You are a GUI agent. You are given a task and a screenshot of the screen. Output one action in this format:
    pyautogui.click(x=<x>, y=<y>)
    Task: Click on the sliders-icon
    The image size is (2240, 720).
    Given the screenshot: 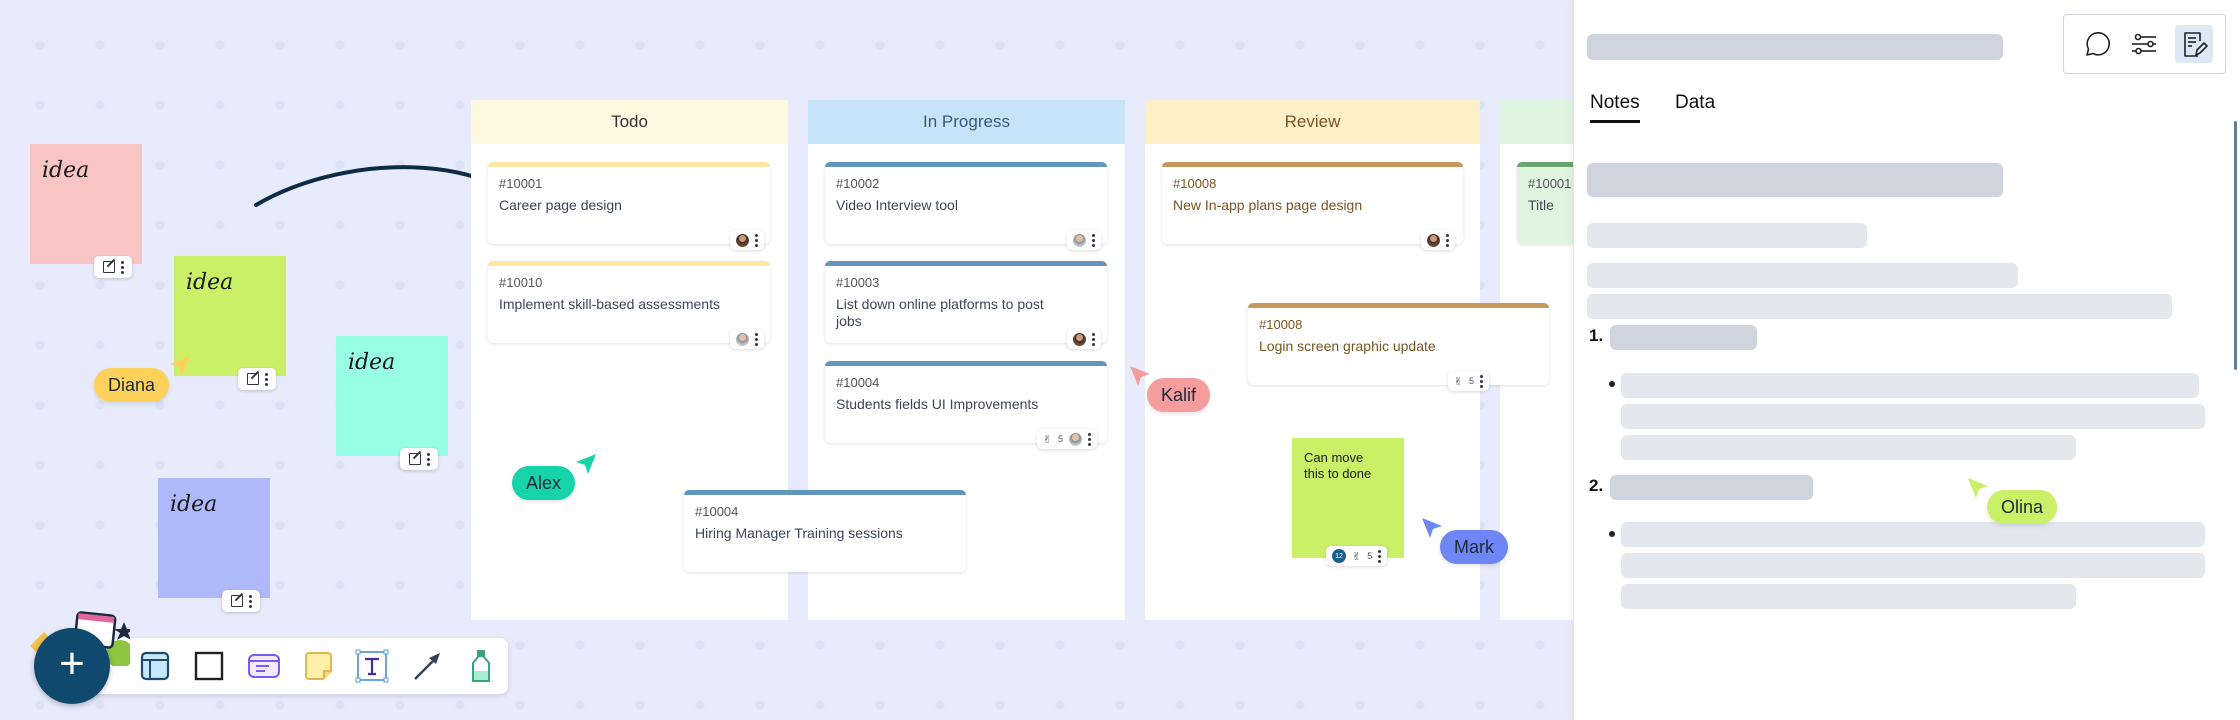 What is the action you would take?
    pyautogui.click(x=2144, y=44)
    